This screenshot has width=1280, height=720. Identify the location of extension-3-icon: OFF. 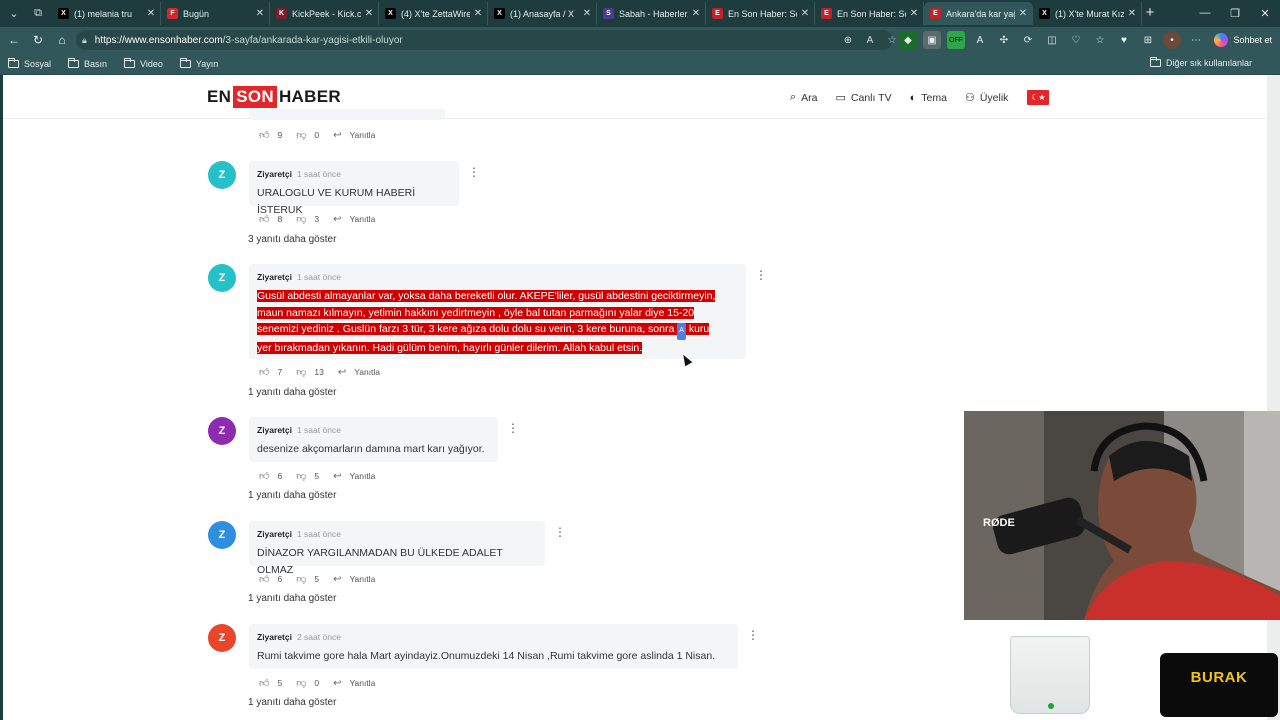
(956, 40).